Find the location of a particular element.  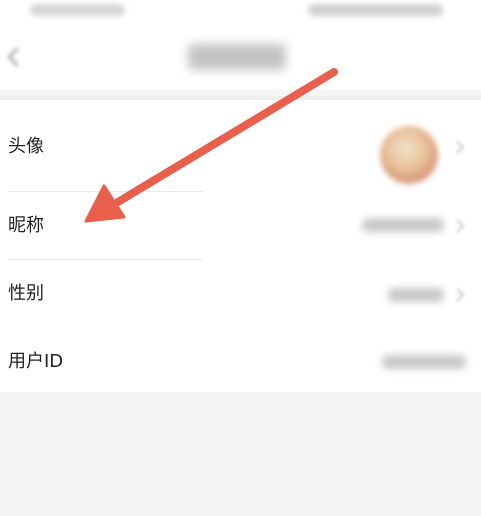

page-title-blurred is located at coordinates (237, 57).